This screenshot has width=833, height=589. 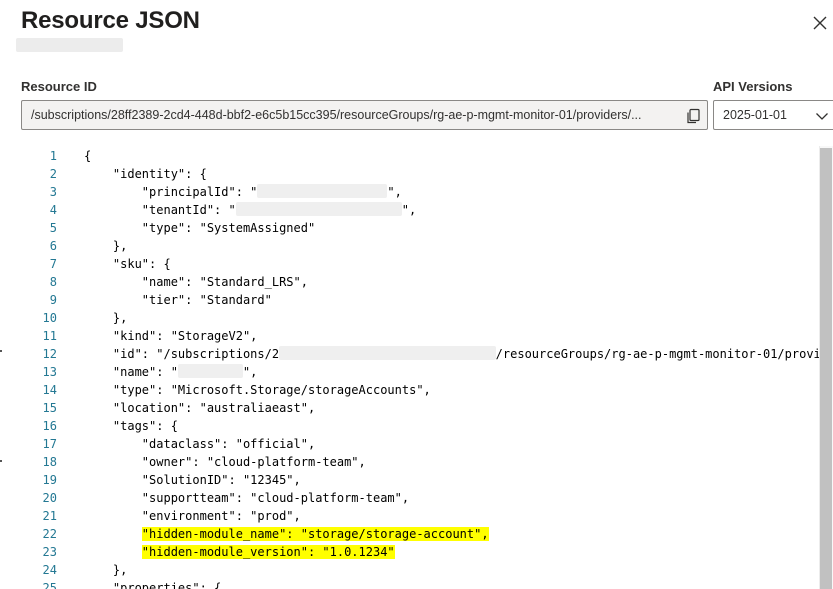 What do you see at coordinates (53, 210) in the screenshot?
I see `line-number: 4` at bounding box center [53, 210].